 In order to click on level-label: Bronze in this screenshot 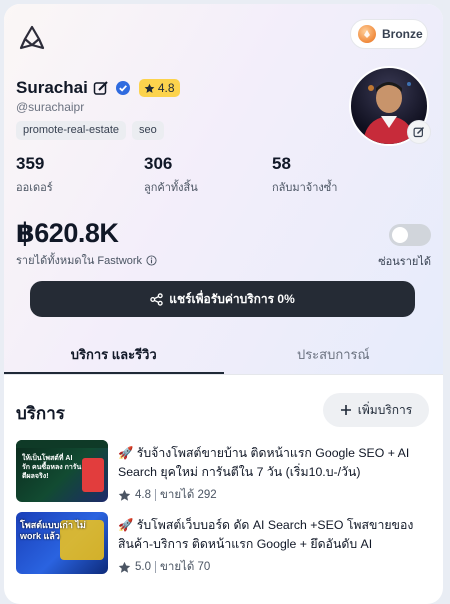, I will do `click(402, 34)`.